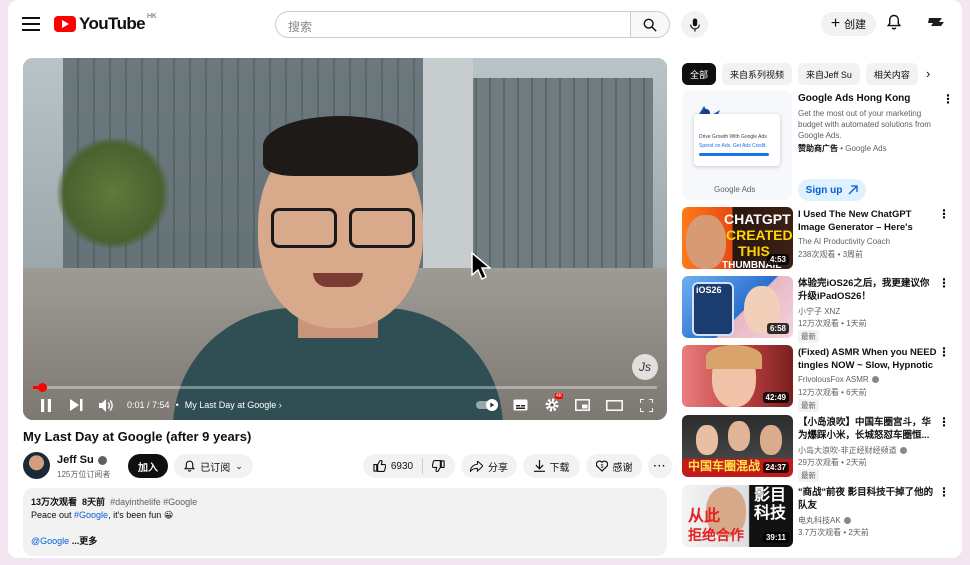 The height and width of the screenshot is (565, 970). Describe the element at coordinates (141, 515) in the screenshot. I see `description-text-end: , it's been fun 😀` at that location.